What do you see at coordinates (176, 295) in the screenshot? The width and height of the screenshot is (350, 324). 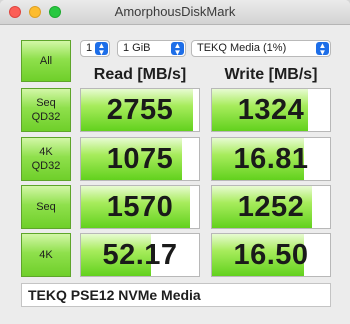 I see `comment-field: TEKQ PSE12 NVMe Media` at bounding box center [176, 295].